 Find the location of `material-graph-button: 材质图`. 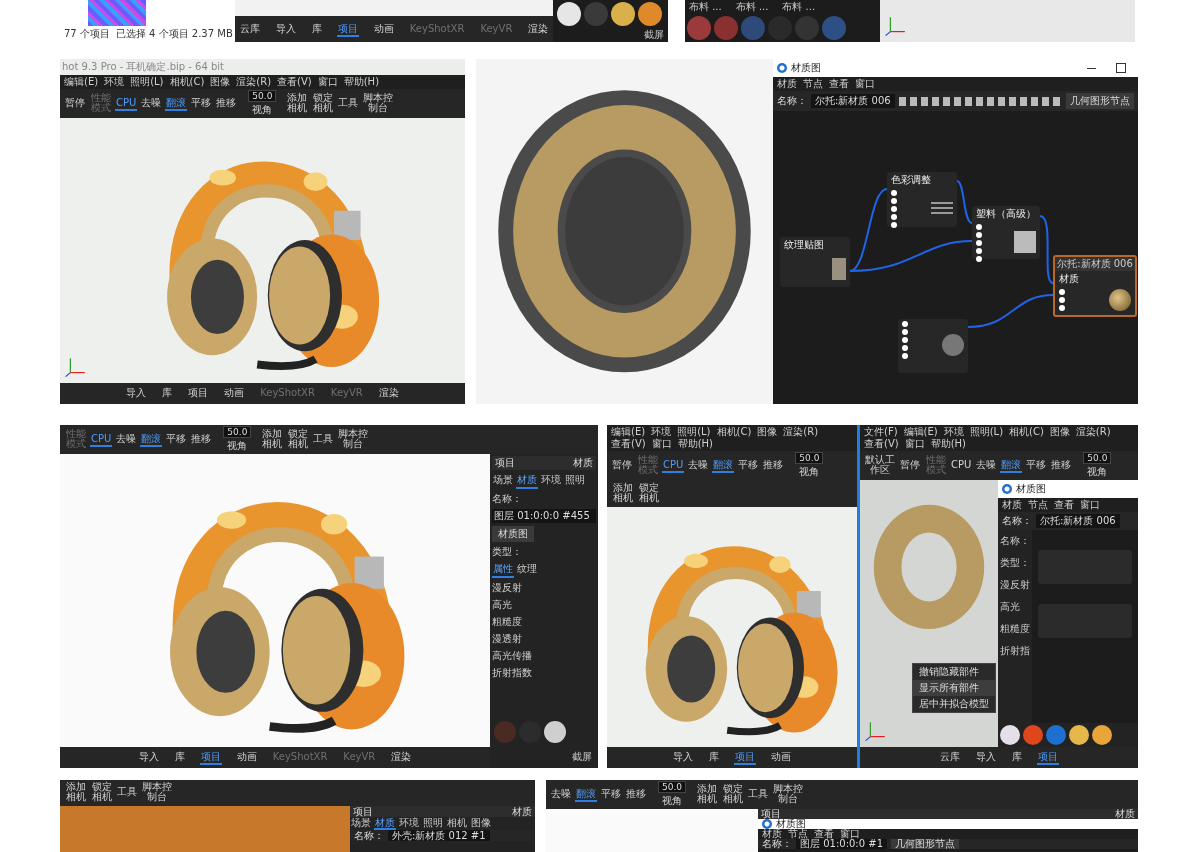

material-graph-button: 材质图 is located at coordinates (513, 534).